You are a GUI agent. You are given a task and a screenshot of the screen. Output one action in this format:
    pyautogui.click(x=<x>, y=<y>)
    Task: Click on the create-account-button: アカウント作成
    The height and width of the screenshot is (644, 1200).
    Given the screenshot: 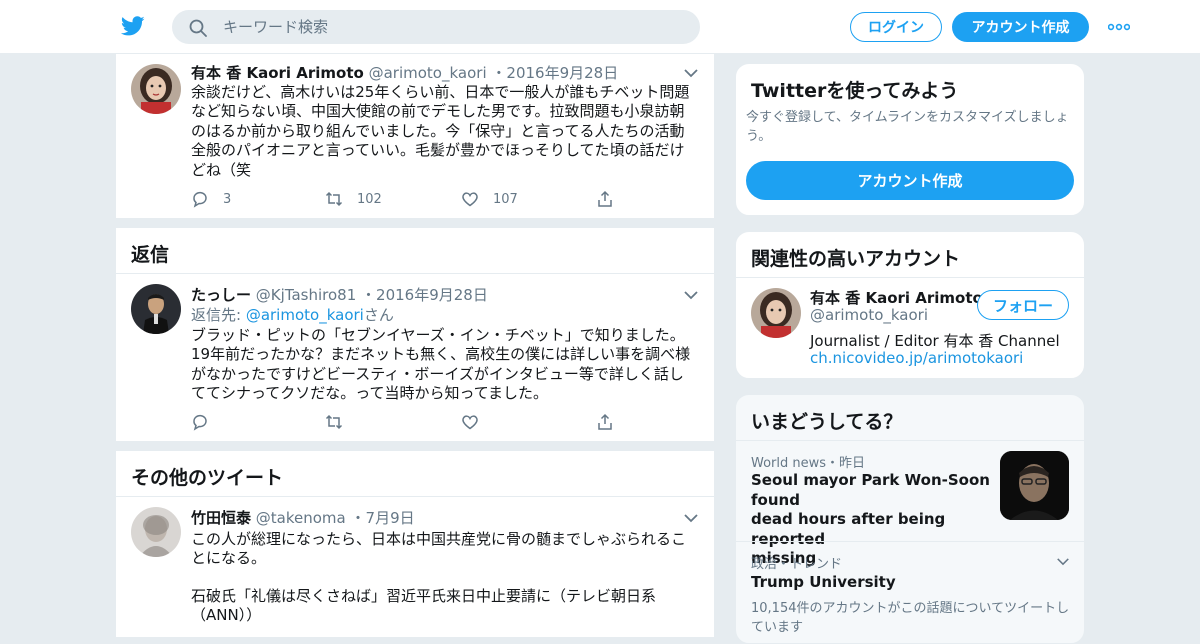 What is the action you would take?
    pyautogui.click(x=910, y=180)
    